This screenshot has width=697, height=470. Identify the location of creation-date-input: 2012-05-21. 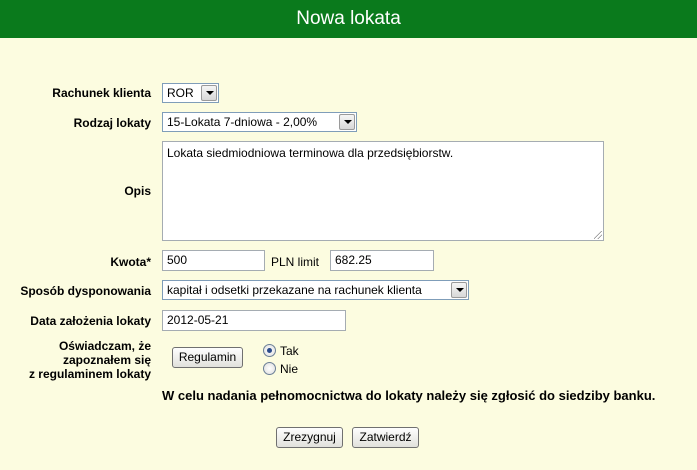
(254, 320).